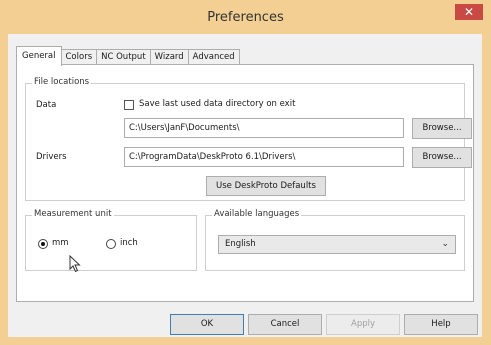 The width and height of the screenshot is (491, 345). I want to click on data-label: Data, so click(46, 105).